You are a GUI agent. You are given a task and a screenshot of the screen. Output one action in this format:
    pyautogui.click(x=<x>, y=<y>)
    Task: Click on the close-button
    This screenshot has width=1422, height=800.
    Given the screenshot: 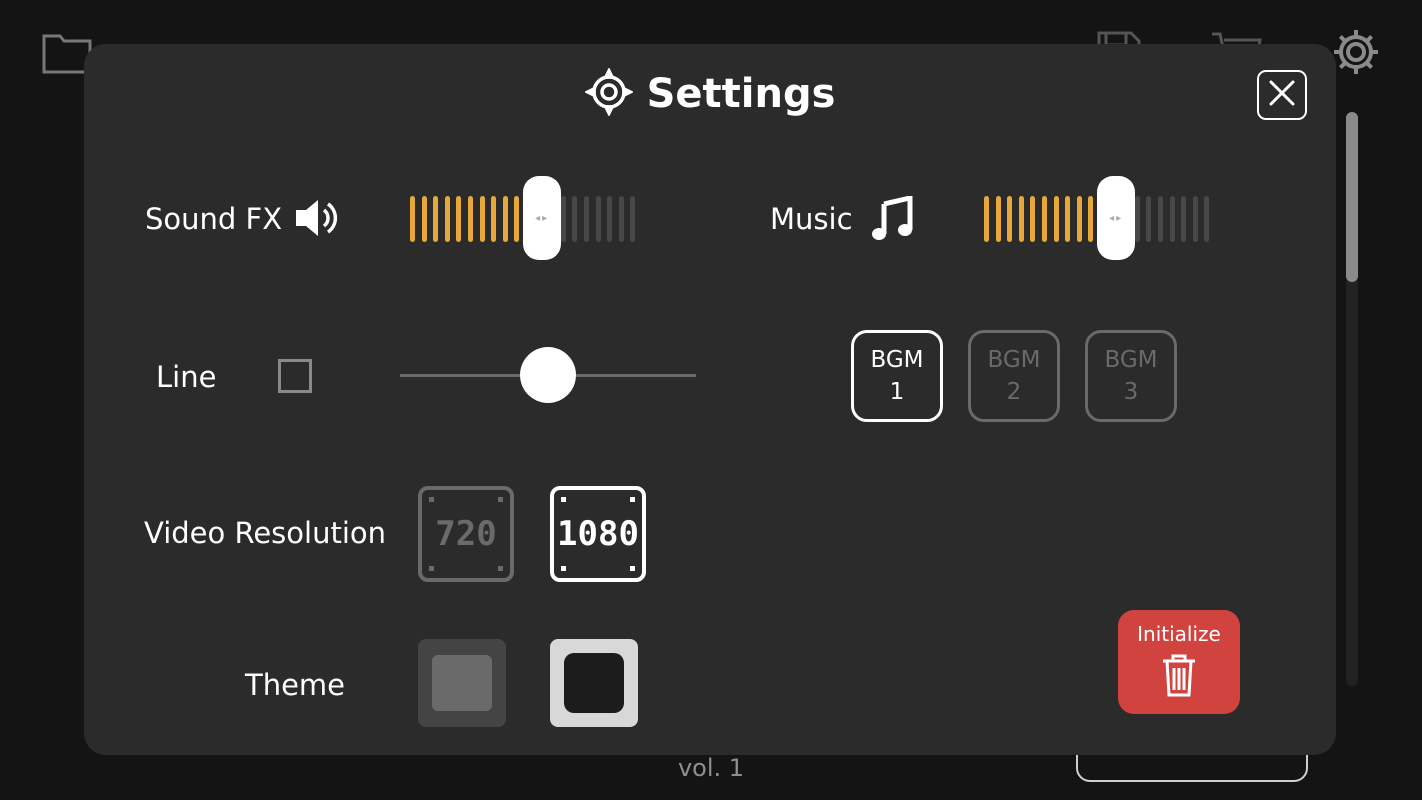 What is the action you would take?
    pyautogui.click(x=1282, y=95)
    